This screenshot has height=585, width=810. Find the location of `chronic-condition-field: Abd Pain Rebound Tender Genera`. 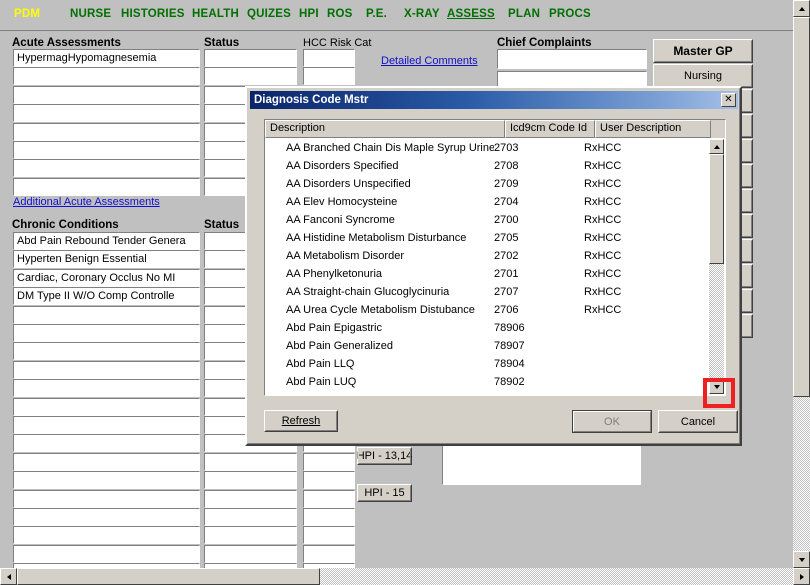

chronic-condition-field: Abd Pain Rebound Tender Genera is located at coordinates (106, 241).